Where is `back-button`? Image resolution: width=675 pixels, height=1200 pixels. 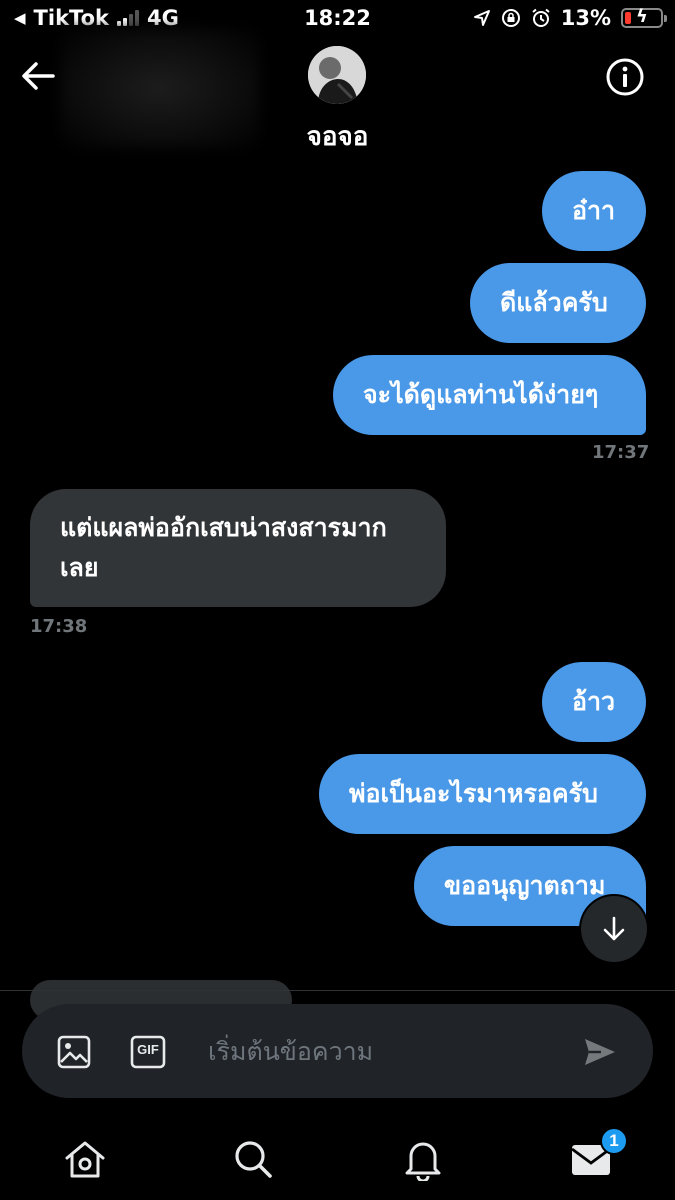 back-button is located at coordinates (38, 76).